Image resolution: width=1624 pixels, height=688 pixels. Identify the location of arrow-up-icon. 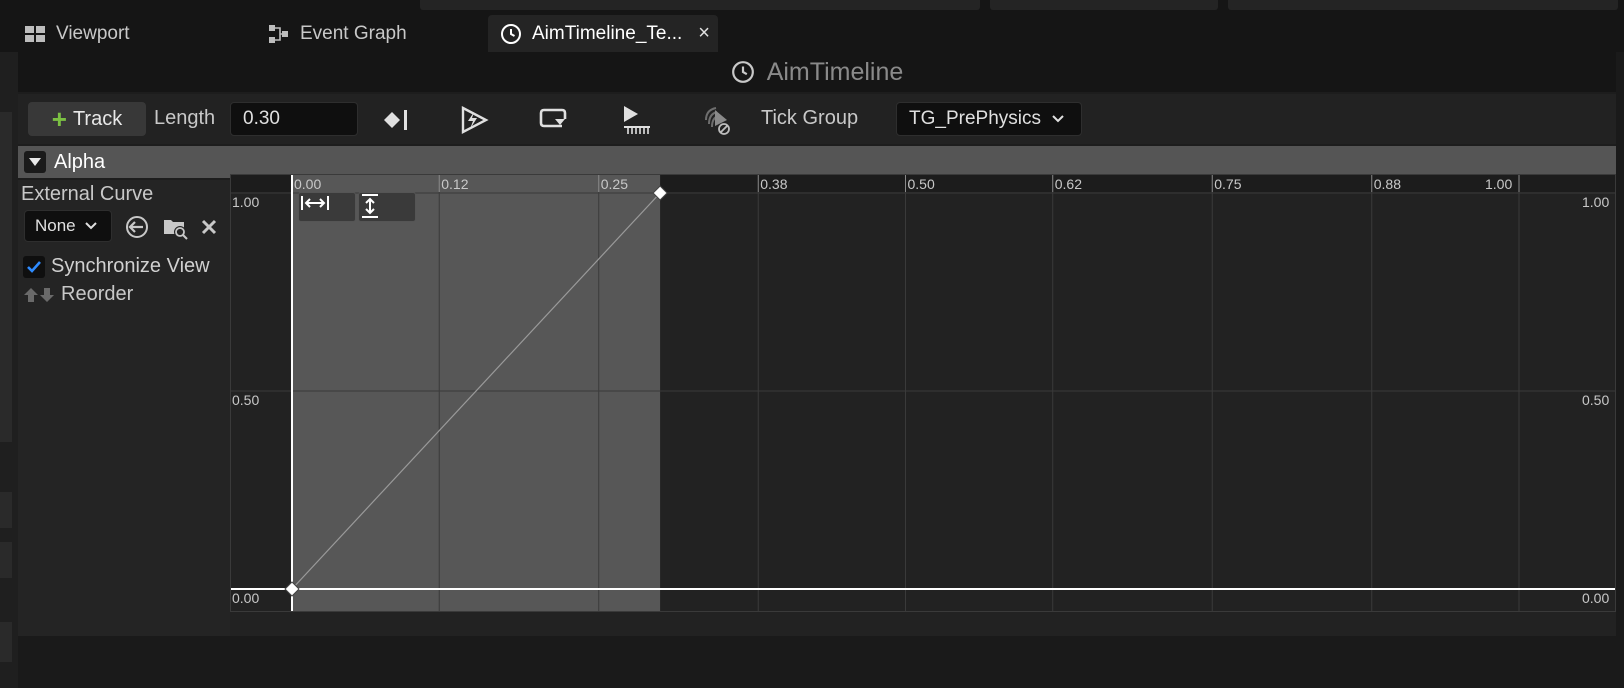
(31, 295).